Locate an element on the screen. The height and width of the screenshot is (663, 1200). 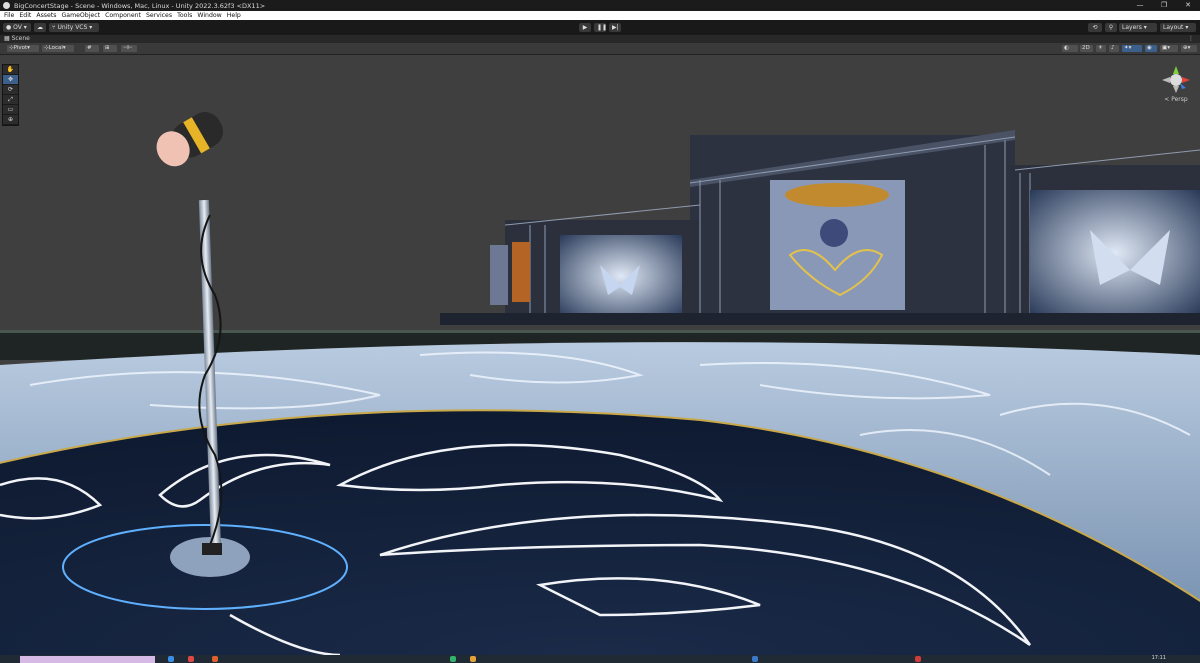
search-button: ⚲ is located at coordinates (1111, 27).